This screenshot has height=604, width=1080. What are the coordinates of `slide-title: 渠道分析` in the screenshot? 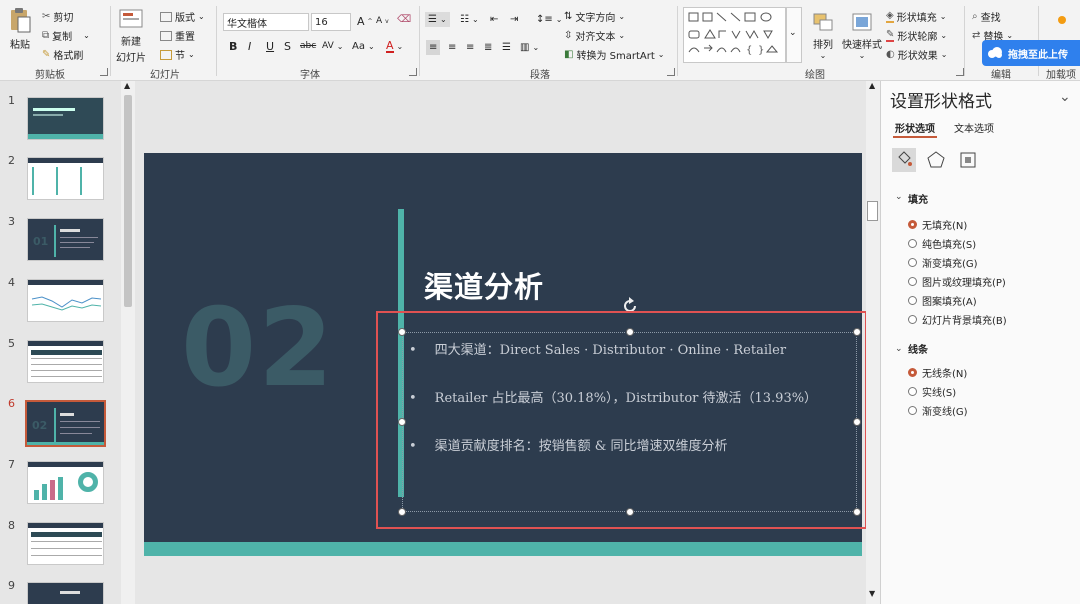 It's located at (484, 285).